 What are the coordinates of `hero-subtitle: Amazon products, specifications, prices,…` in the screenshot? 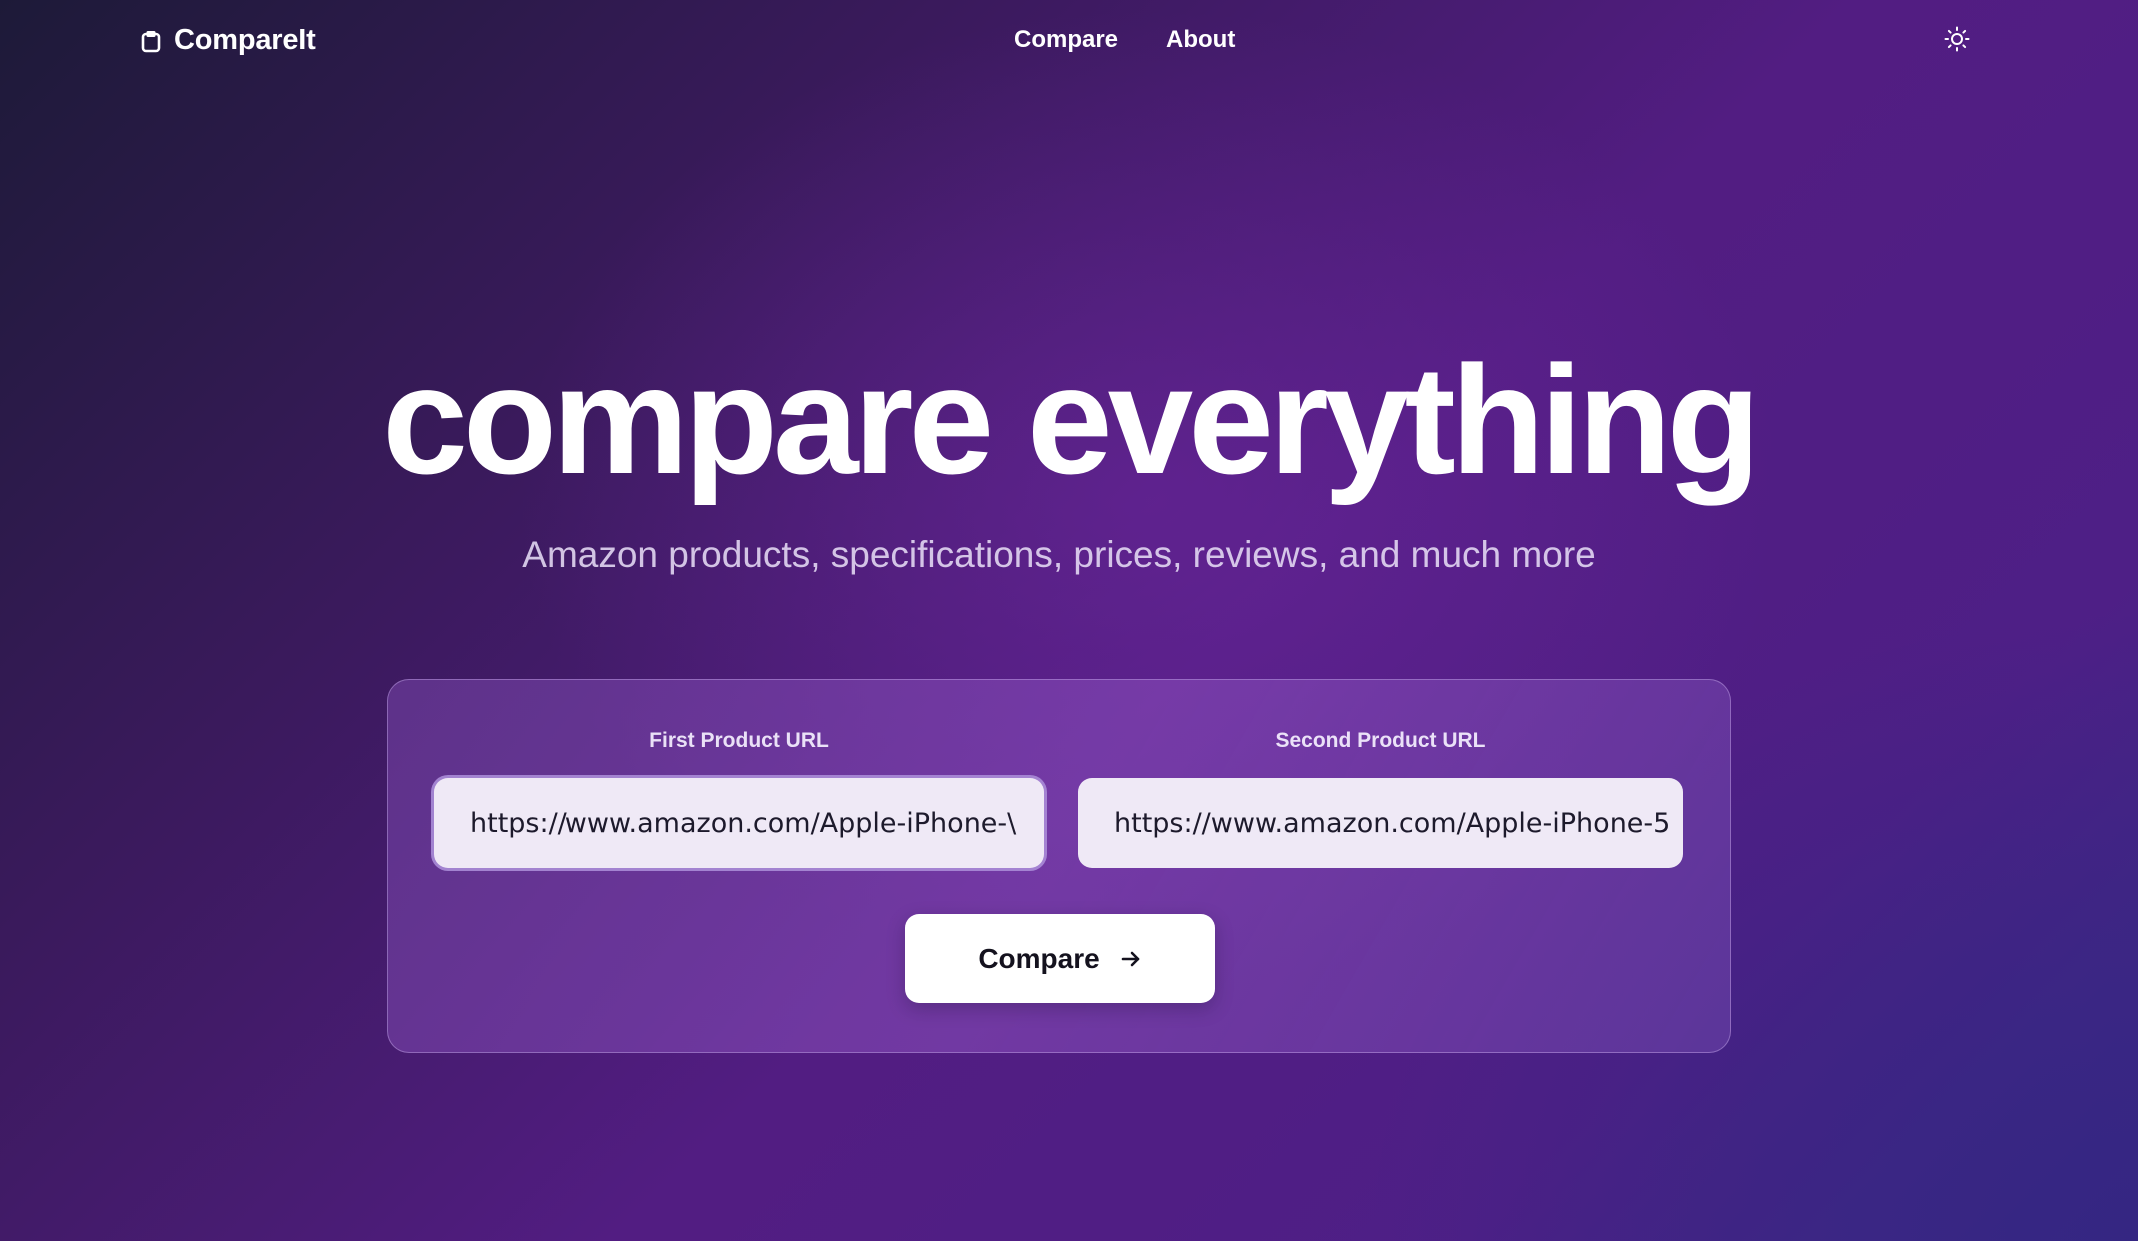 It's located at (1059, 554).